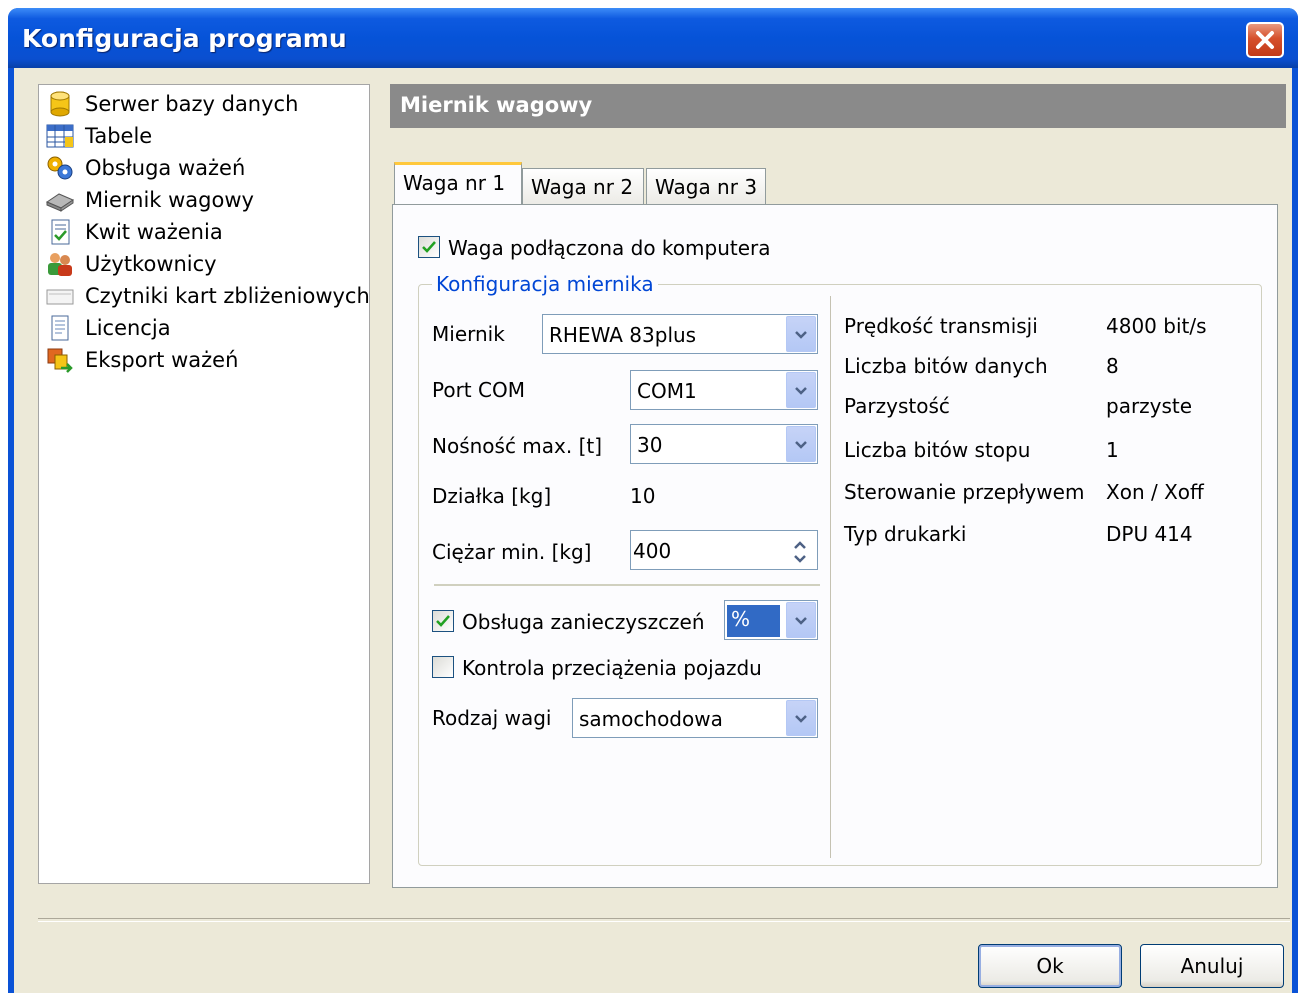 Image resolution: width=1304 pixels, height=993 pixels. What do you see at coordinates (61, 136) in the screenshot?
I see `table-icon` at bounding box center [61, 136].